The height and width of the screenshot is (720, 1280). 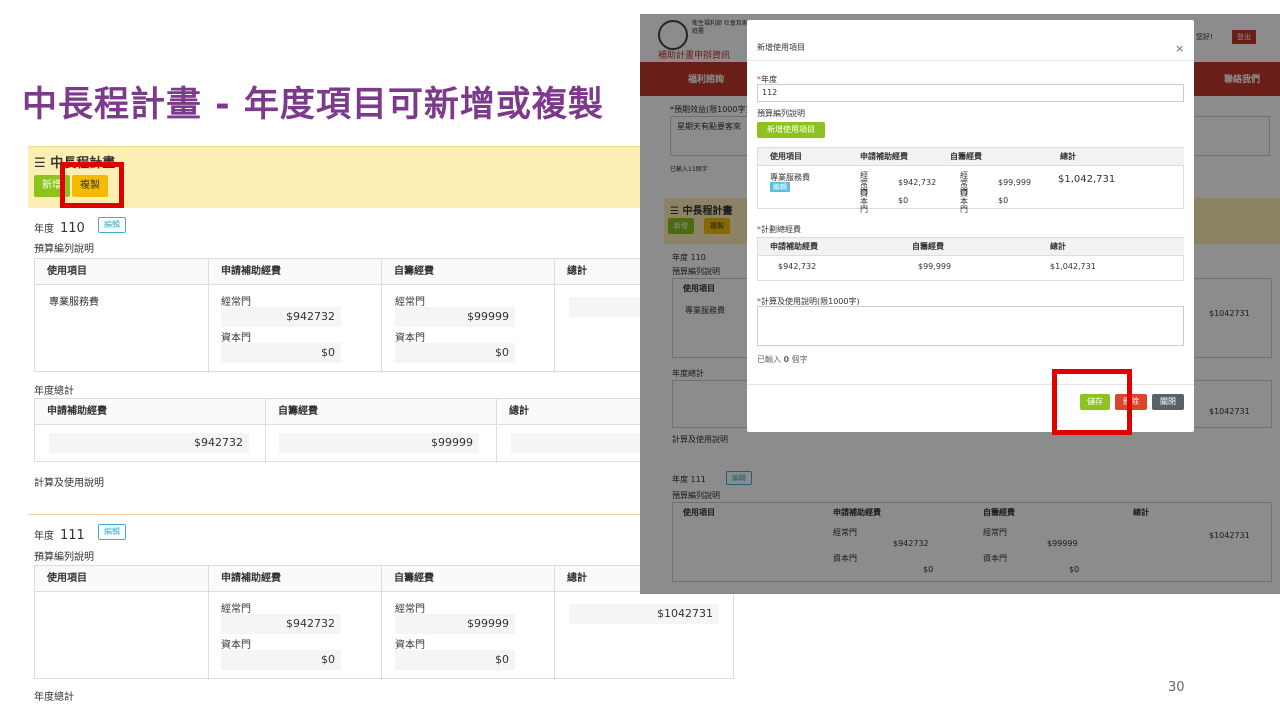 What do you see at coordinates (1092, 402) in the screenshot?
I see `highlight-save` at bounding box center [1092, 402].